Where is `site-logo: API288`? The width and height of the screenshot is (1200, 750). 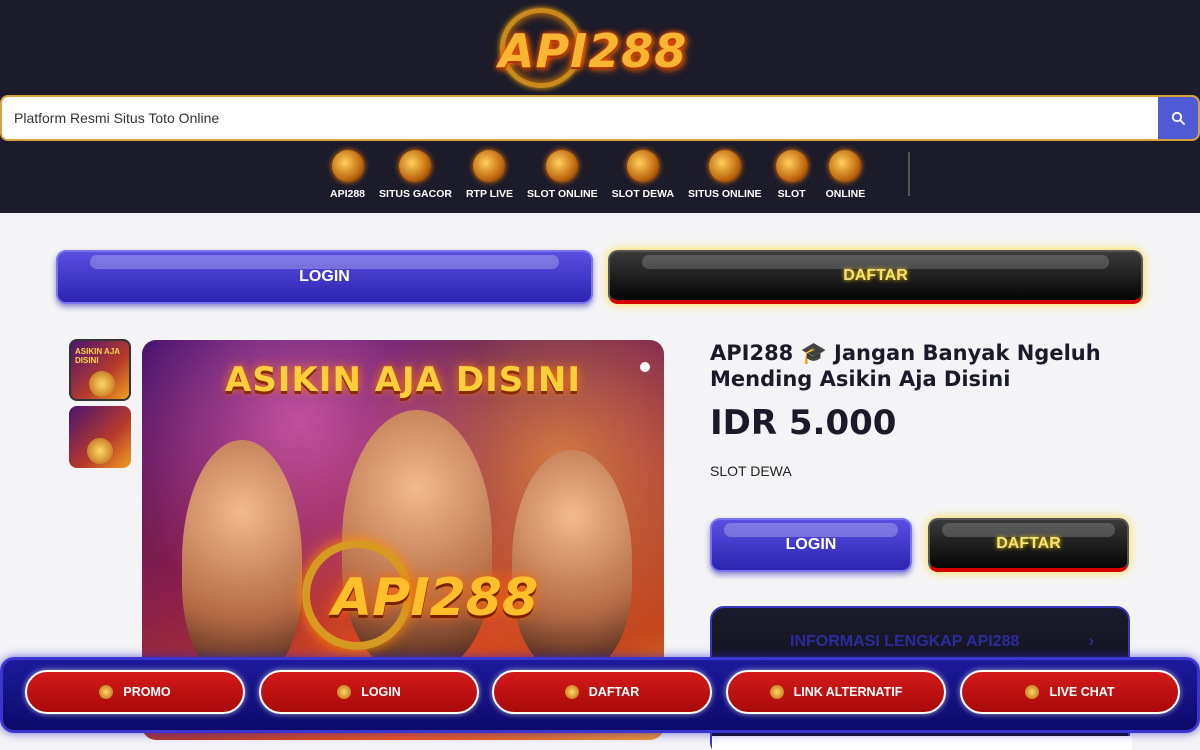 site-logo: API288 is located at coordinates (593, 48).